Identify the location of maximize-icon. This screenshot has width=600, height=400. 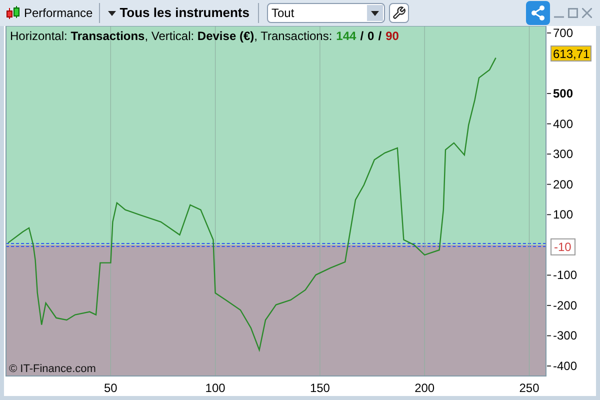
(573, 13).